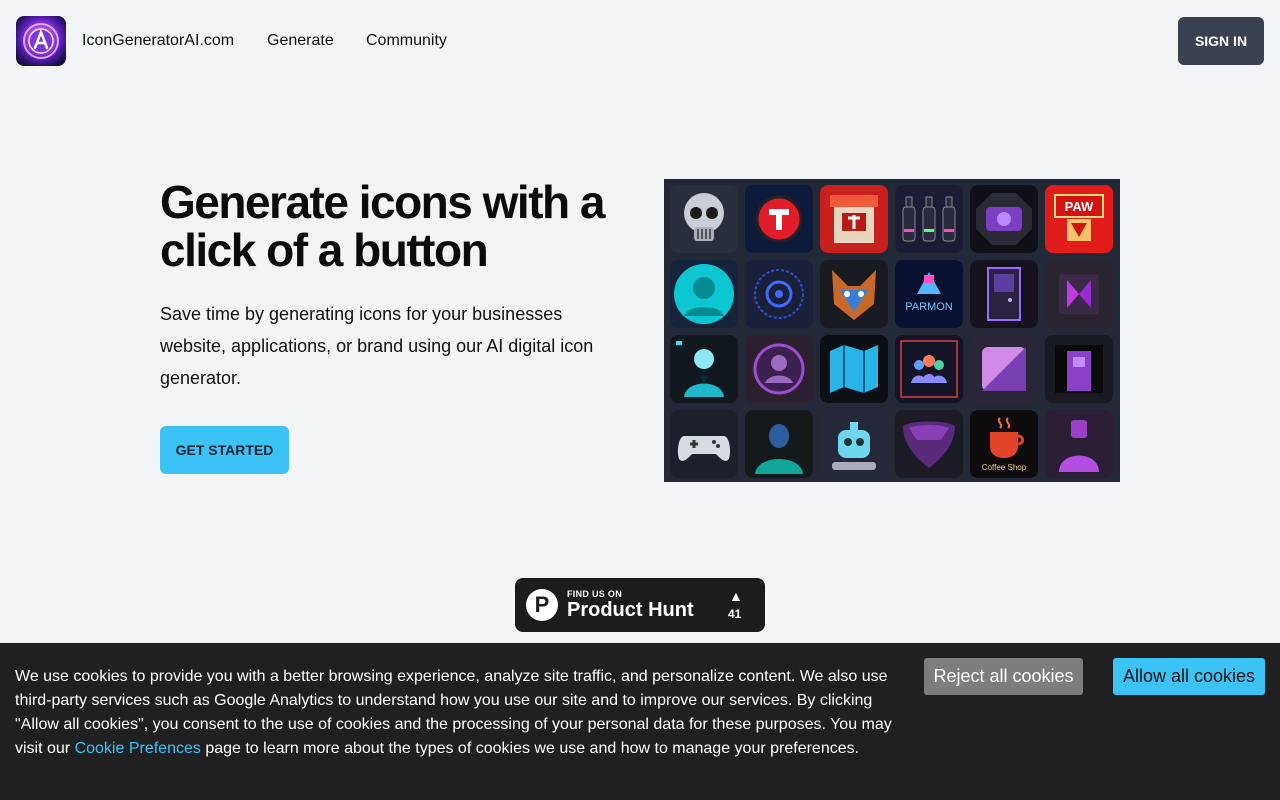 The image size is (1280, 800). Describe the element at coordinates (929, 219) in the screenshot. I see `bottles-icon` at that location.